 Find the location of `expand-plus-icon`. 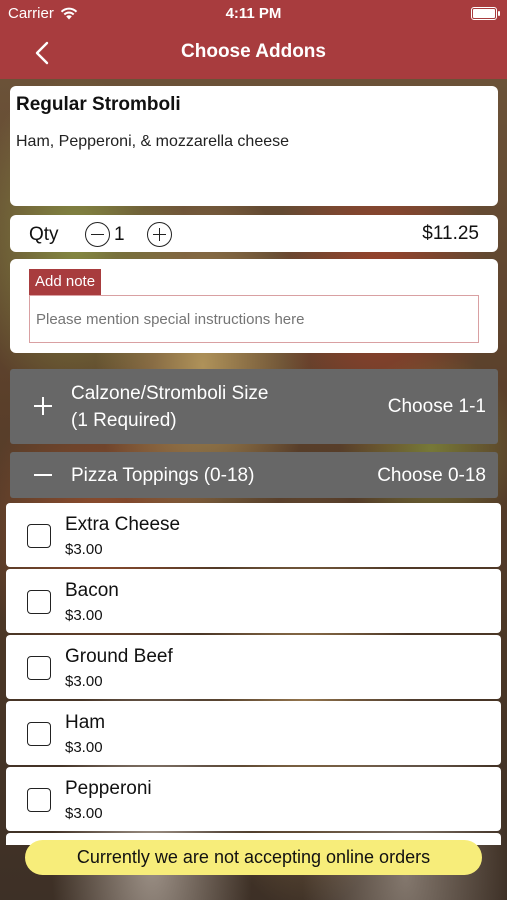

expand-plus-icon is located at coordinates (43, 406).